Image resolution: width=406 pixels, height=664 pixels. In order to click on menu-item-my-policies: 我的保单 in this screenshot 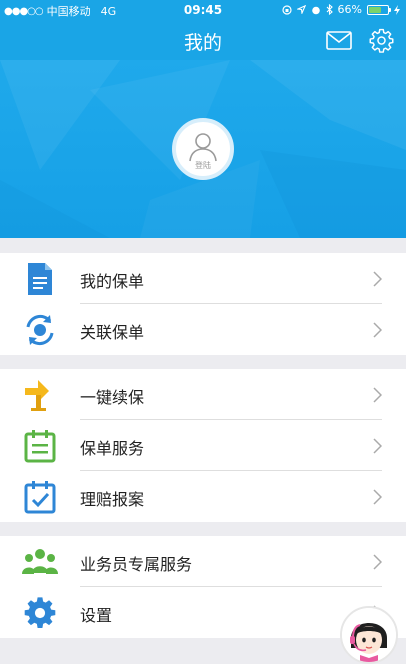, I will do `click(203, 278)`.